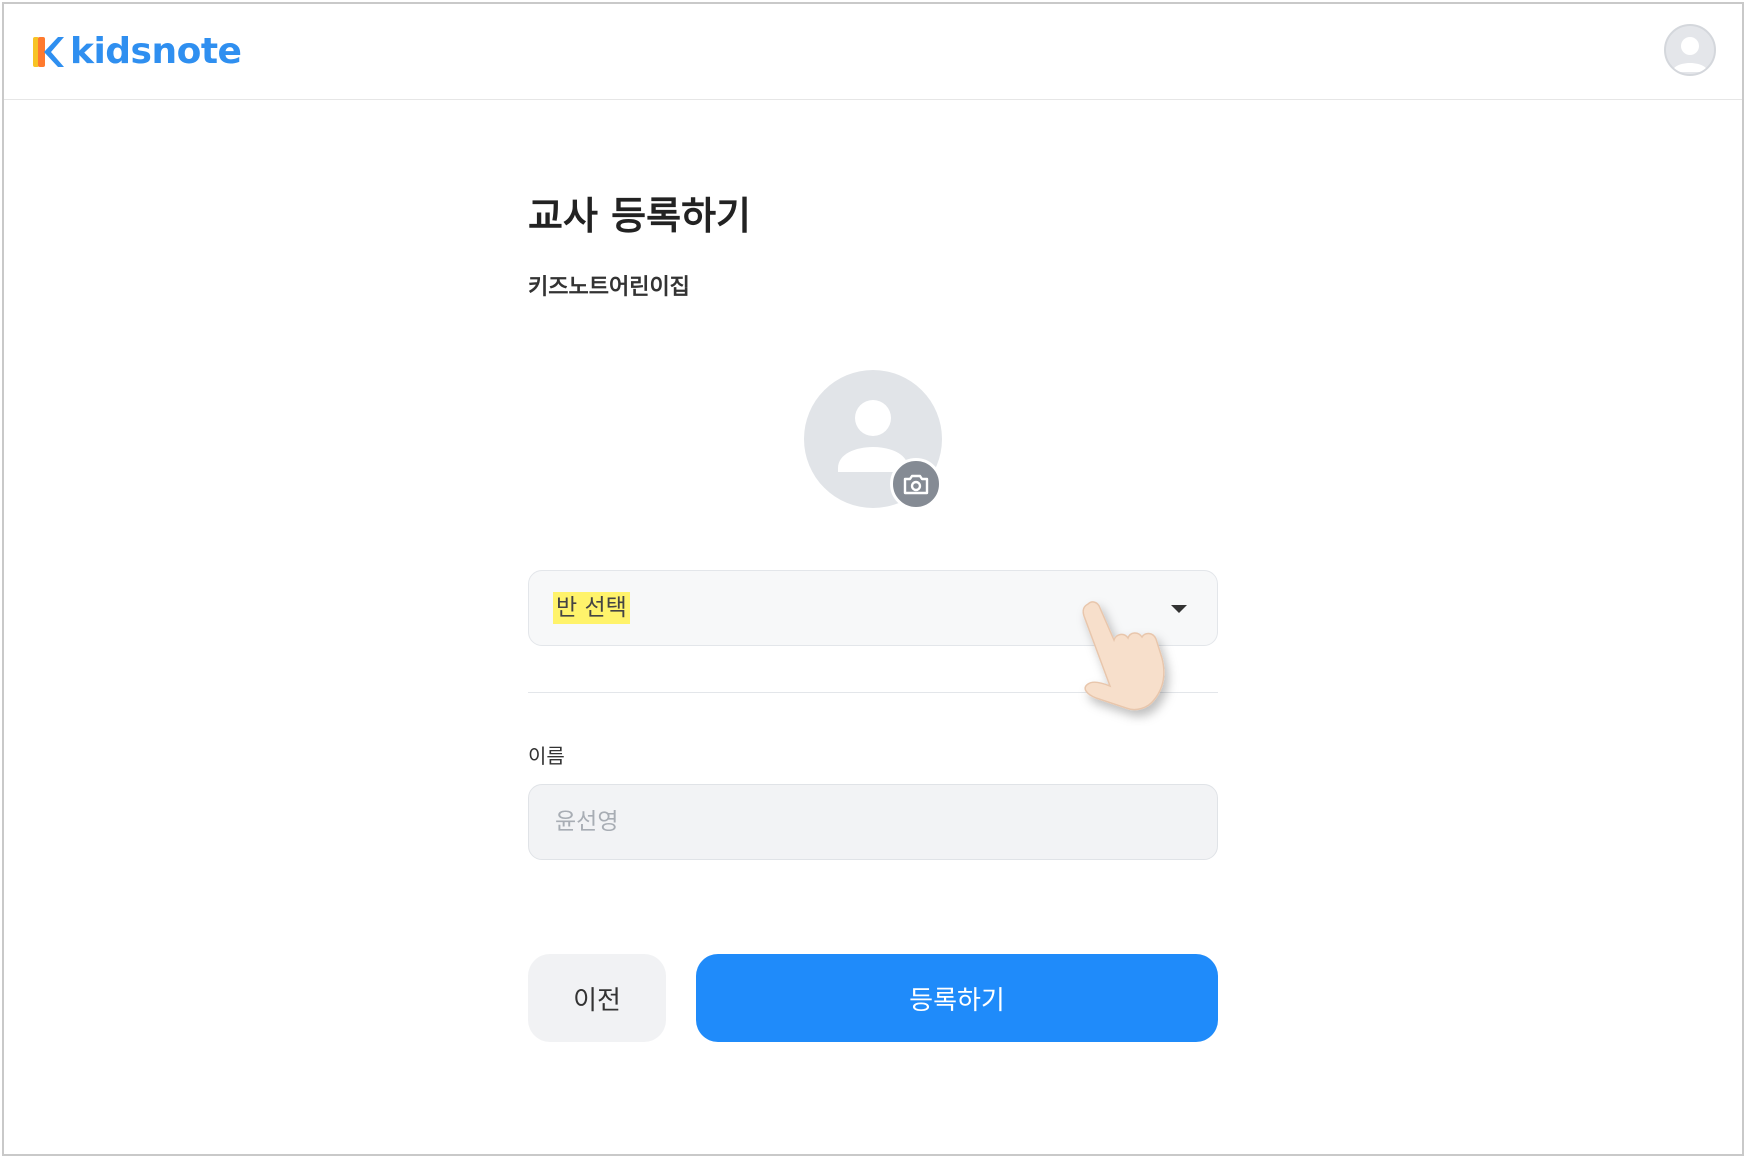 This screenshot has width=1746, height=1158. What do you see at coordinates (591, 608) in the screenshot?
I see `class-select-value: 반 선택` at bounding box center [591, 608].